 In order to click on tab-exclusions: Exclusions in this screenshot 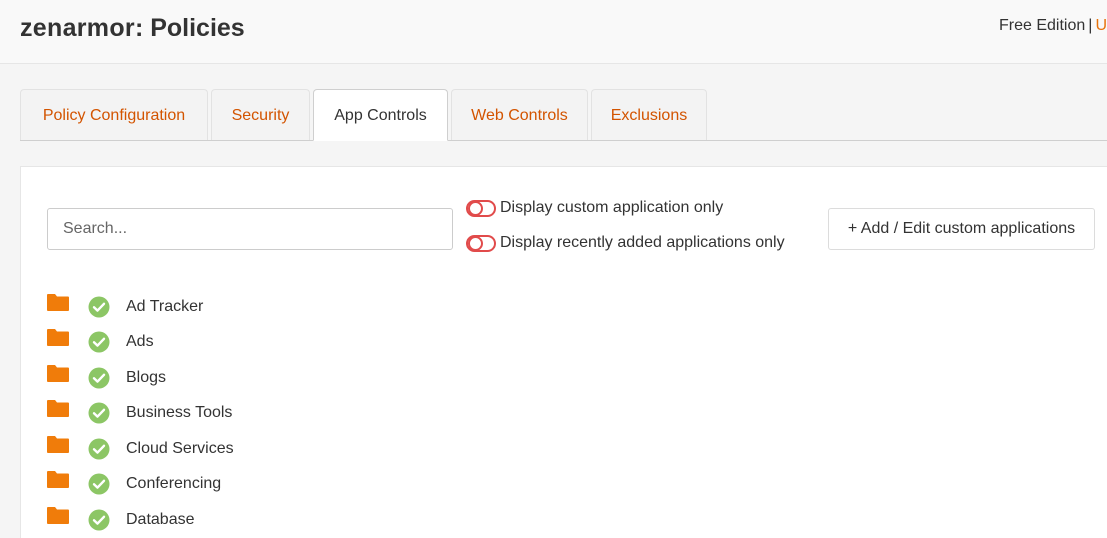, I will do `click(649, 114)`.